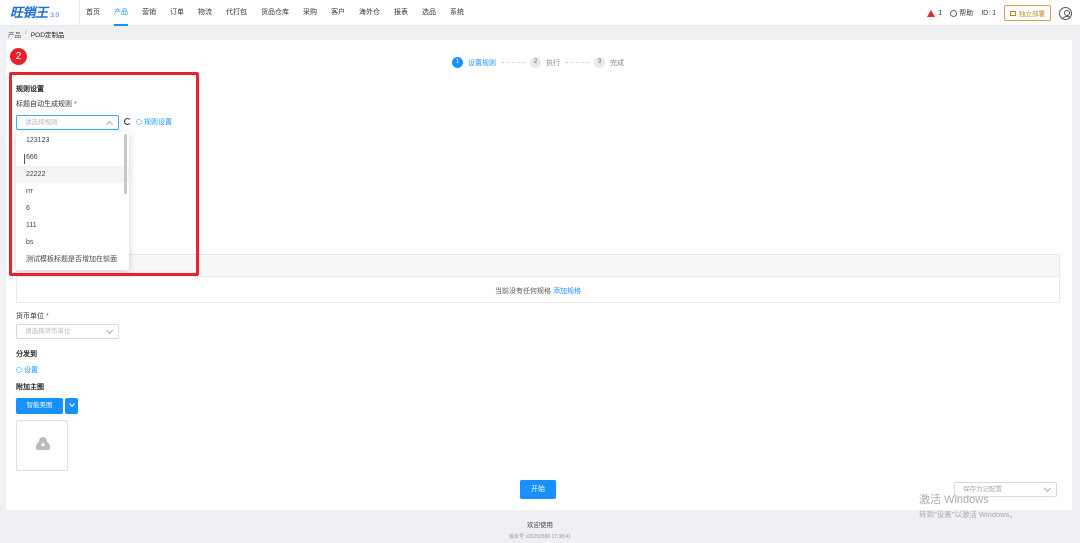 The width and height of the screenshot is (1080, 543). I want to click on title-rule-label-text: 标题自动生成规则, so click(44, 104).